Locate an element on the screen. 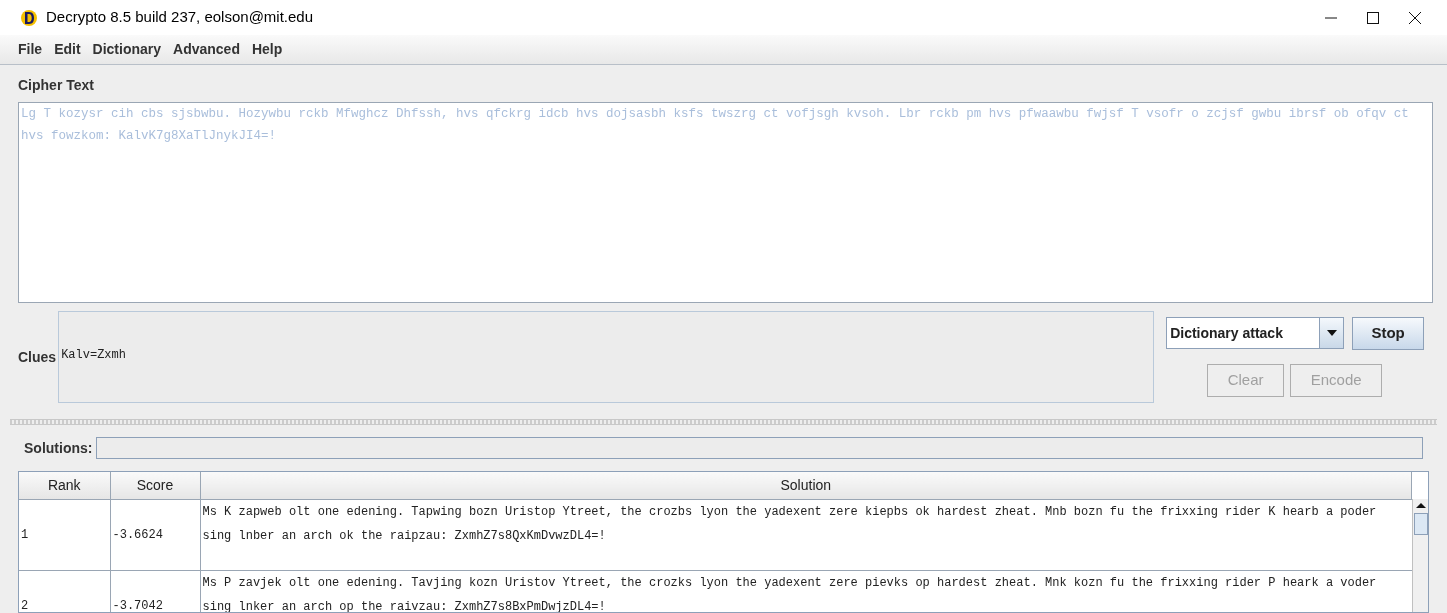  clues-area: Kalv=Zxmh is located at coordinates (606, 357).